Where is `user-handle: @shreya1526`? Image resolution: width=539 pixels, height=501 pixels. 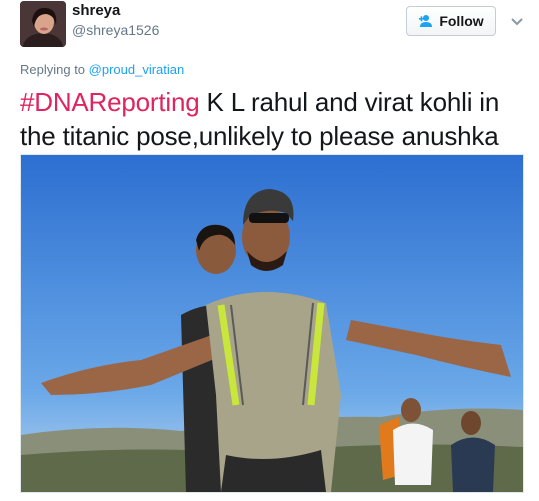 user-handle: @shreya1526 is located at coordinates (115, 30).